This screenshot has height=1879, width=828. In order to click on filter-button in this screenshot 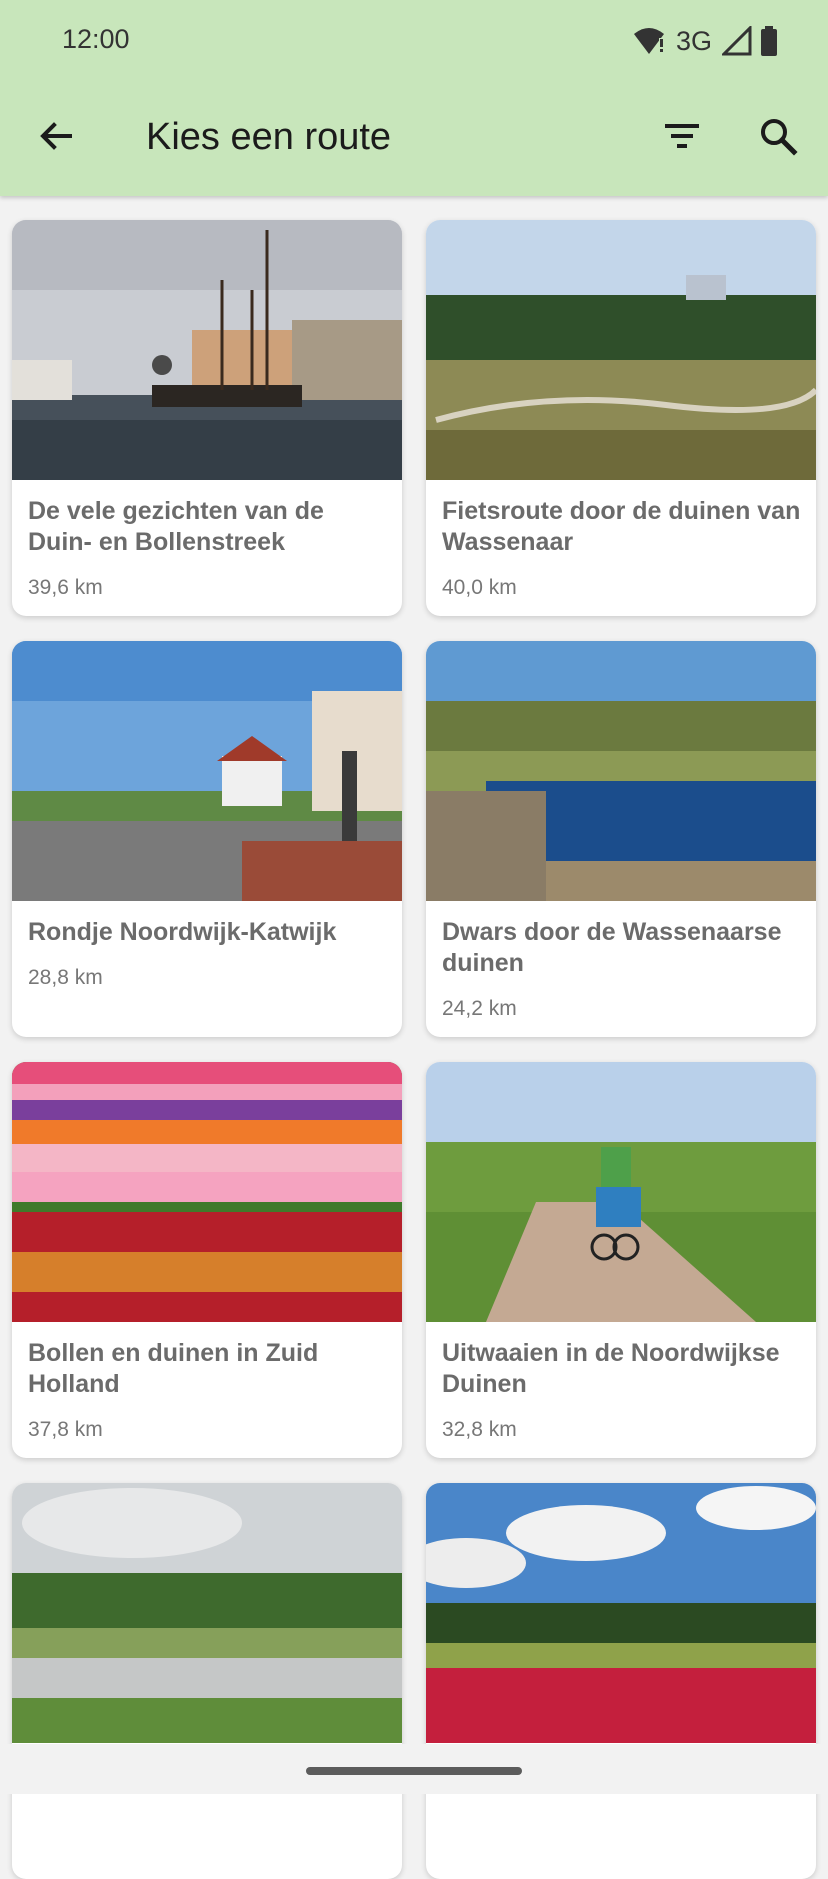, I will do `click(682, 136)`.